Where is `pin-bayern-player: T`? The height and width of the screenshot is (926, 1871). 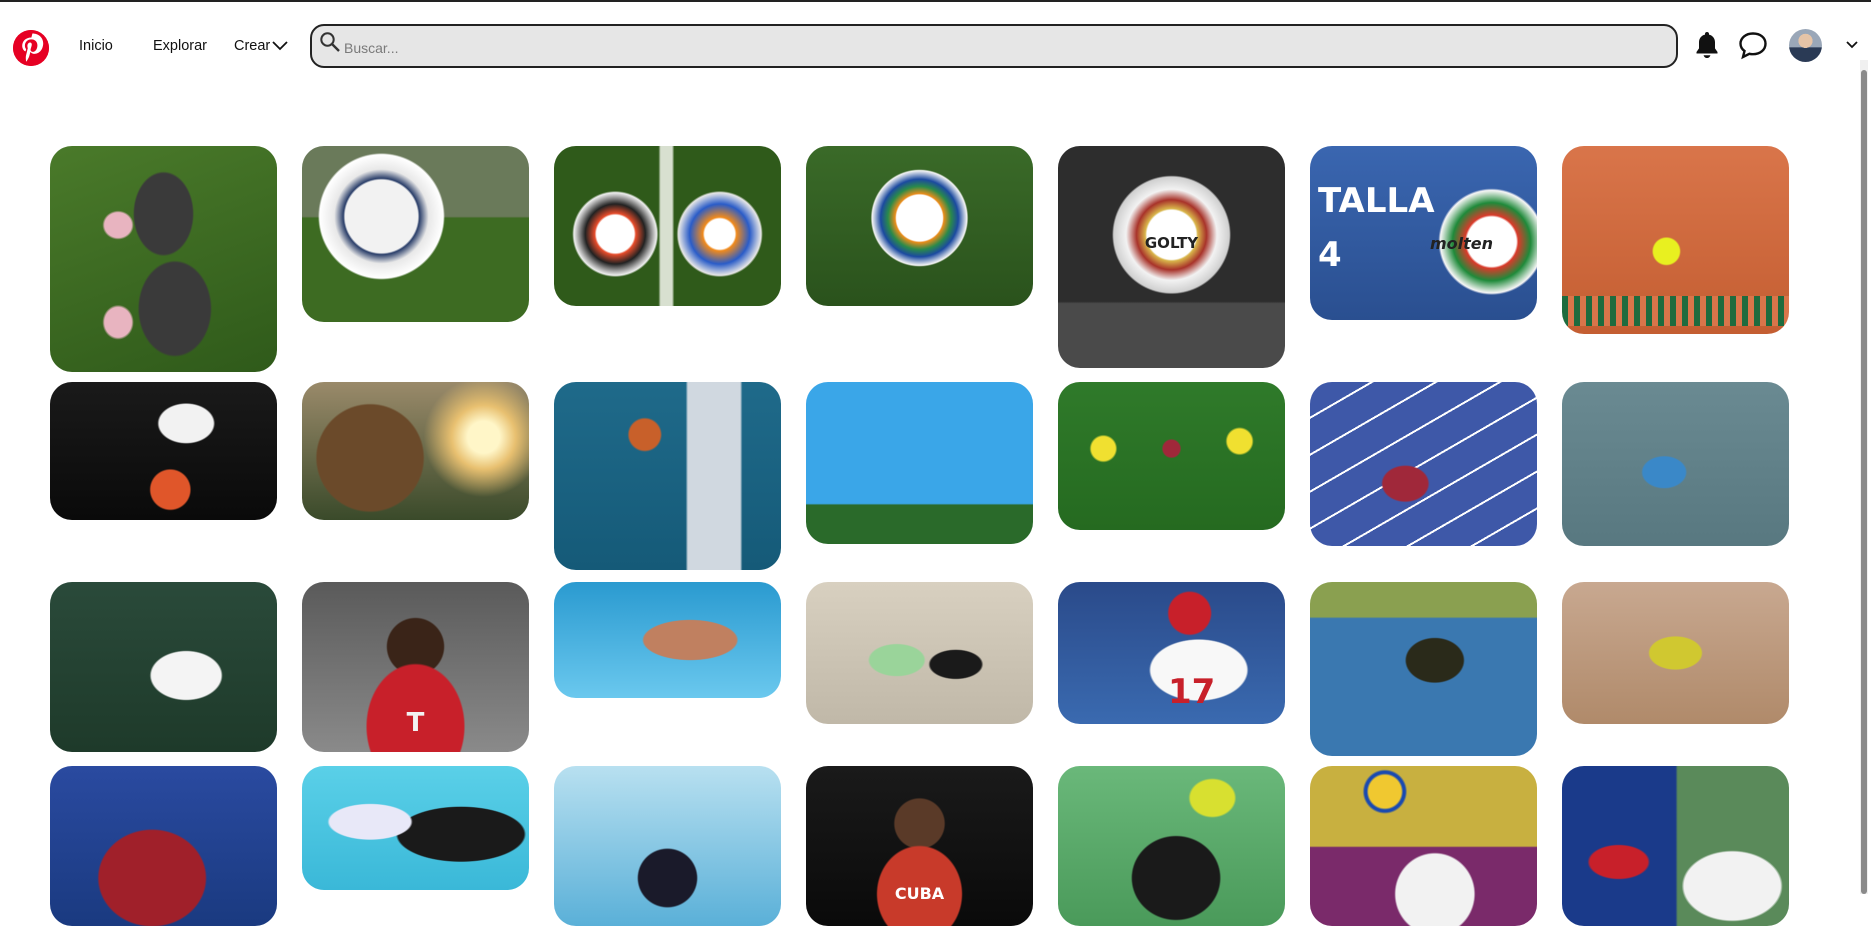 pin-bayern-player: T is located at coordinates (415, 667).